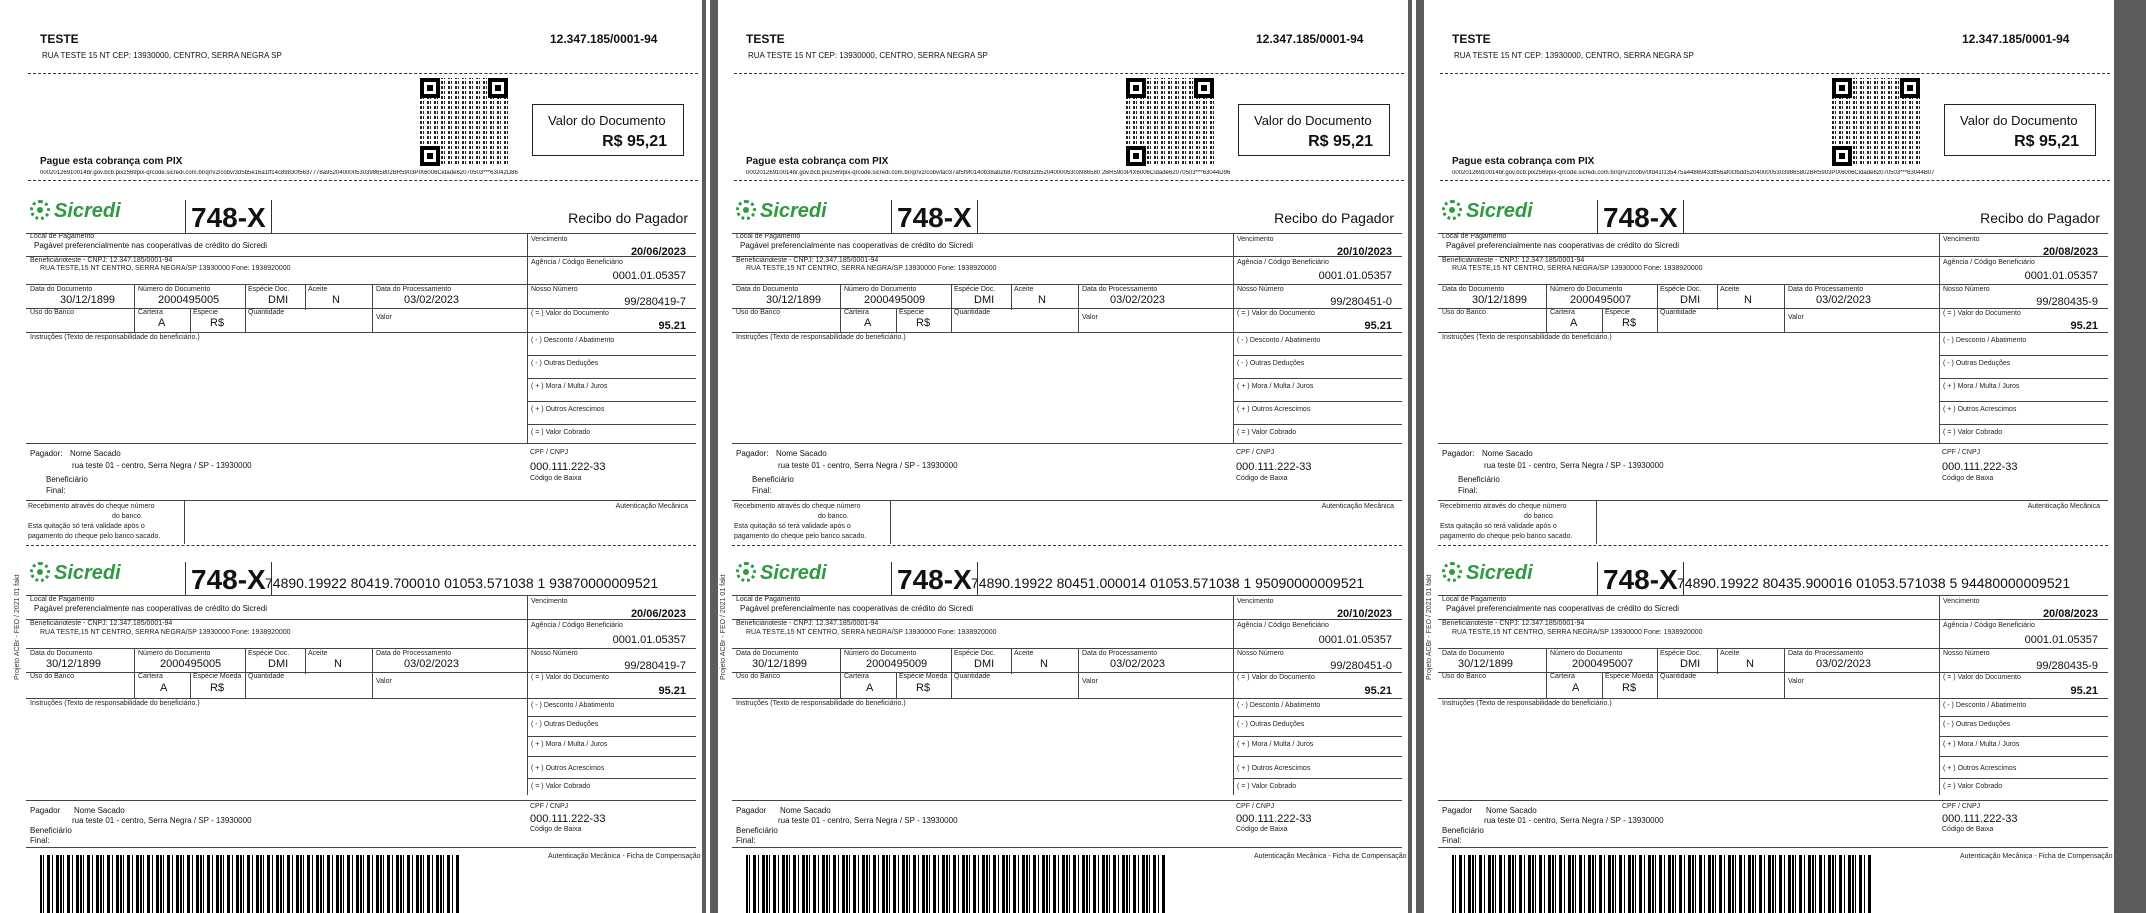 Image resolution: width=2146 pixels, height=913 pixels. What do you see at coordinates (549, 806) in the screenshot?
I see `cpf-label: CPF / CNPJ` at bounding box center [549, 806].